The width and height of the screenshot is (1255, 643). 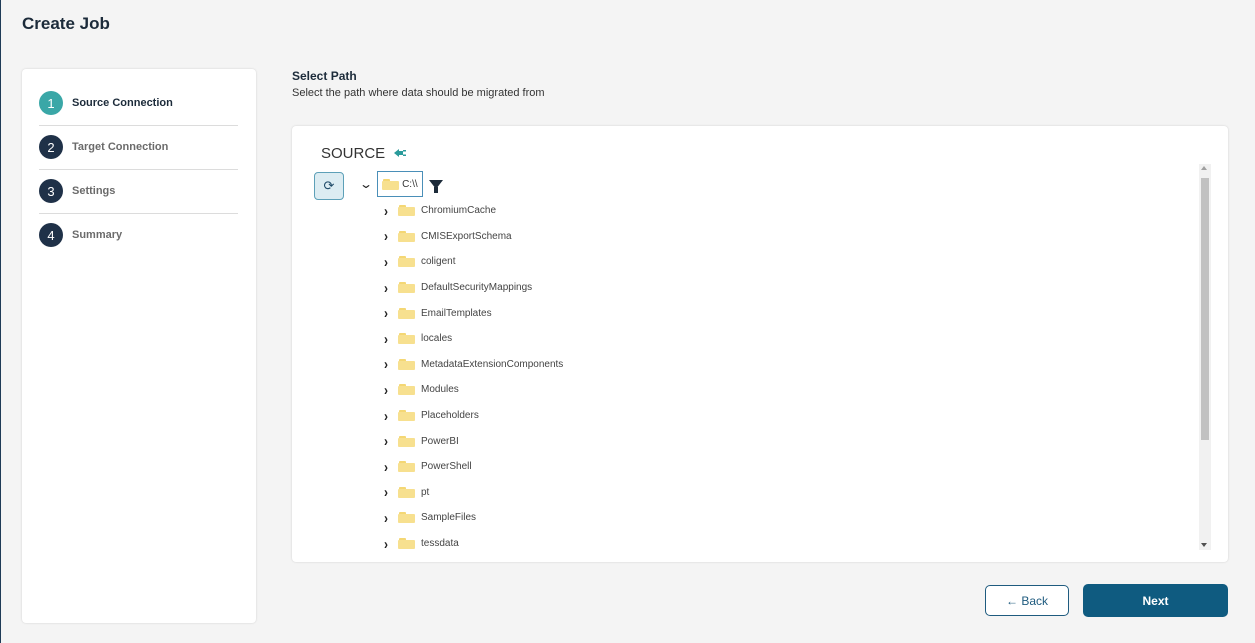 I want to click on refresh-button: ⟳, so click(x=329, y=186).